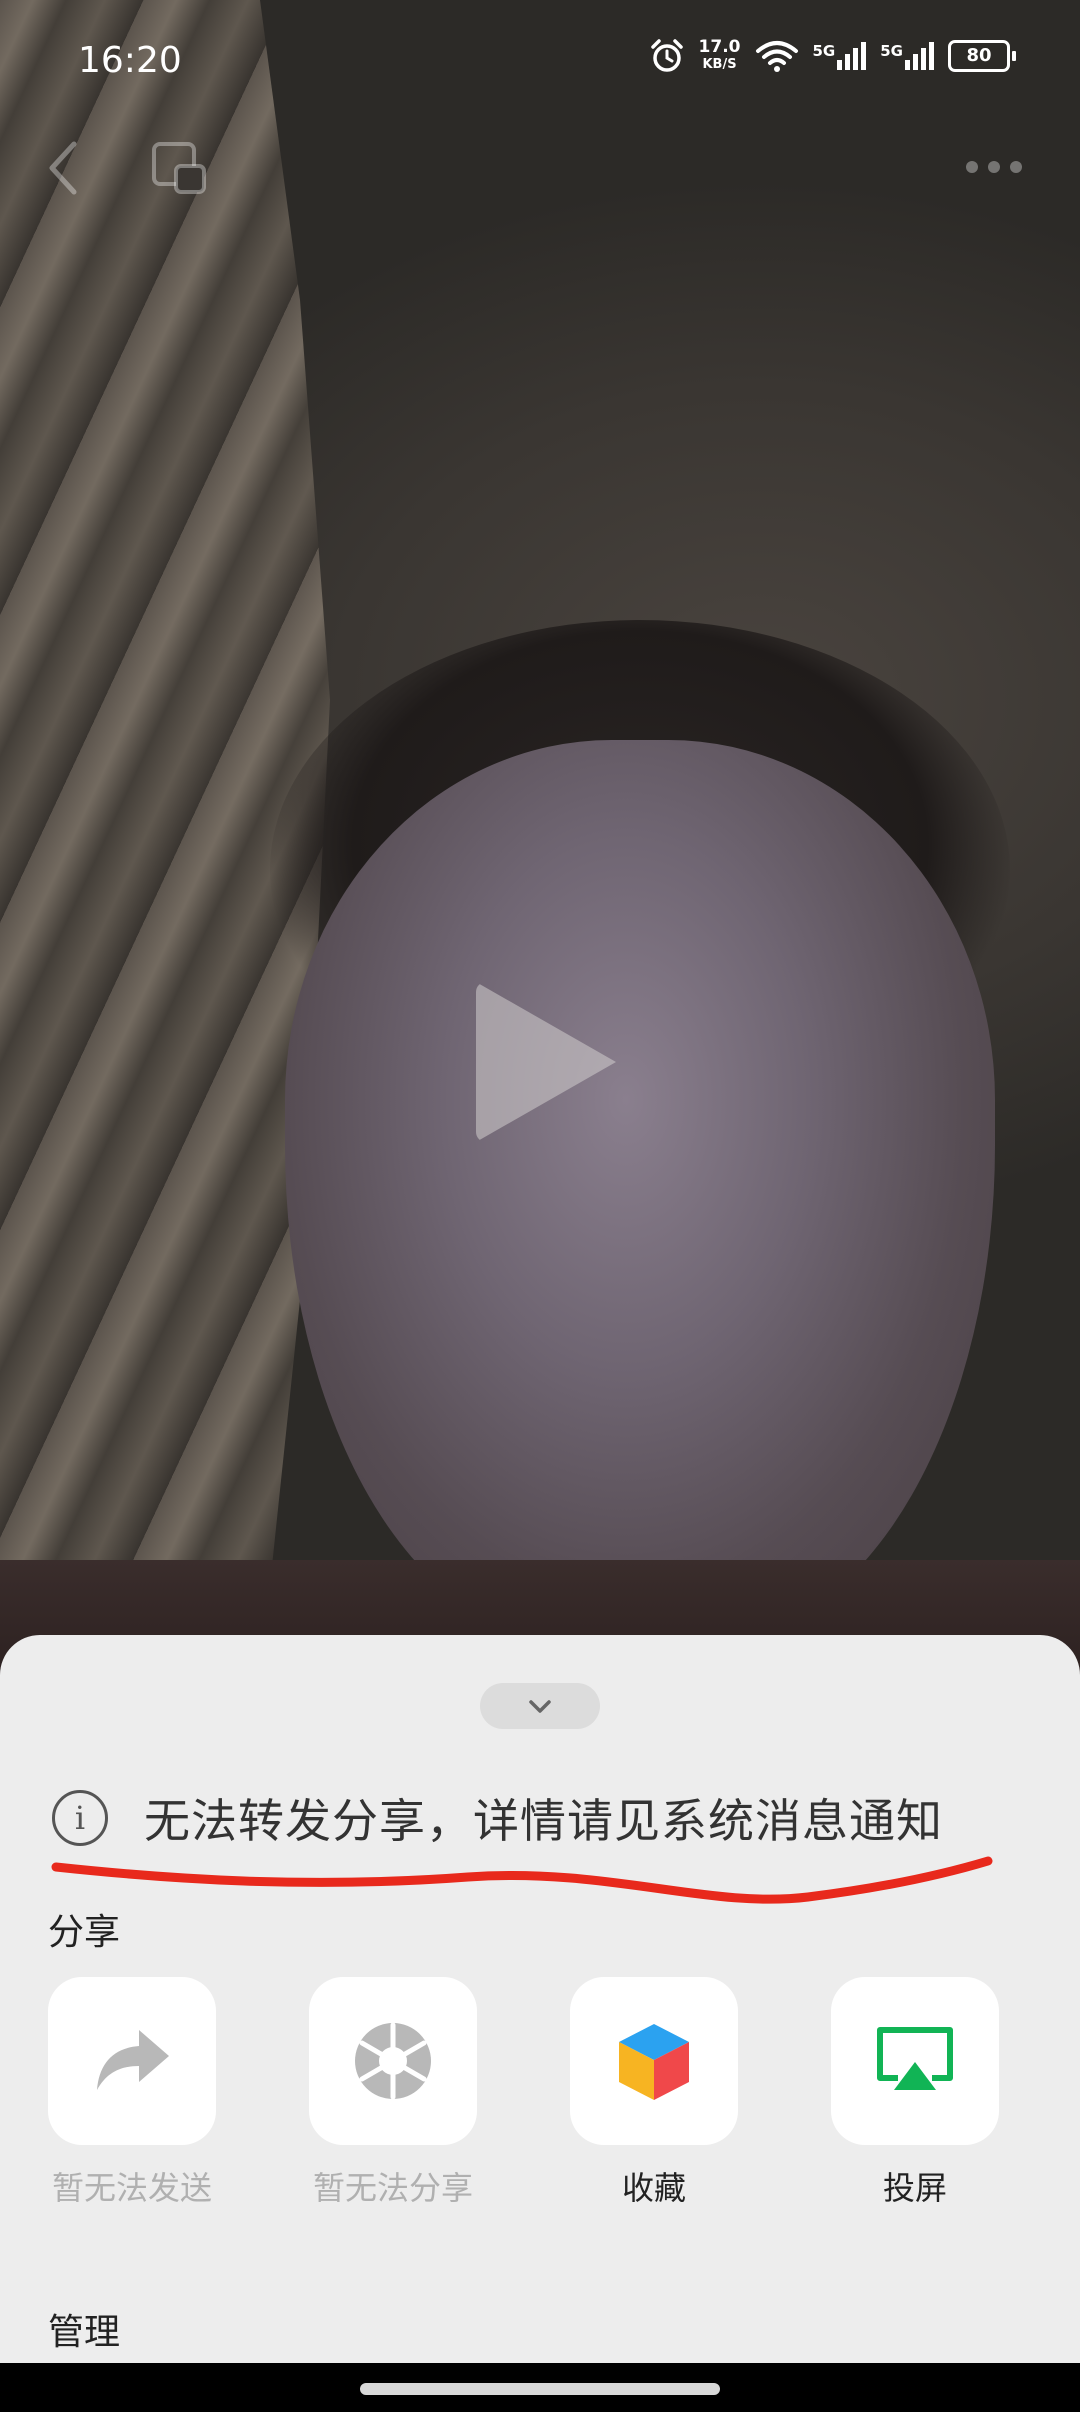 The width and height of the screenshot is (1080, 2412). What do you see at coordinates (666, 55) in the screenshot?
I see `alarm-icon` at bounding box center [666, 55].